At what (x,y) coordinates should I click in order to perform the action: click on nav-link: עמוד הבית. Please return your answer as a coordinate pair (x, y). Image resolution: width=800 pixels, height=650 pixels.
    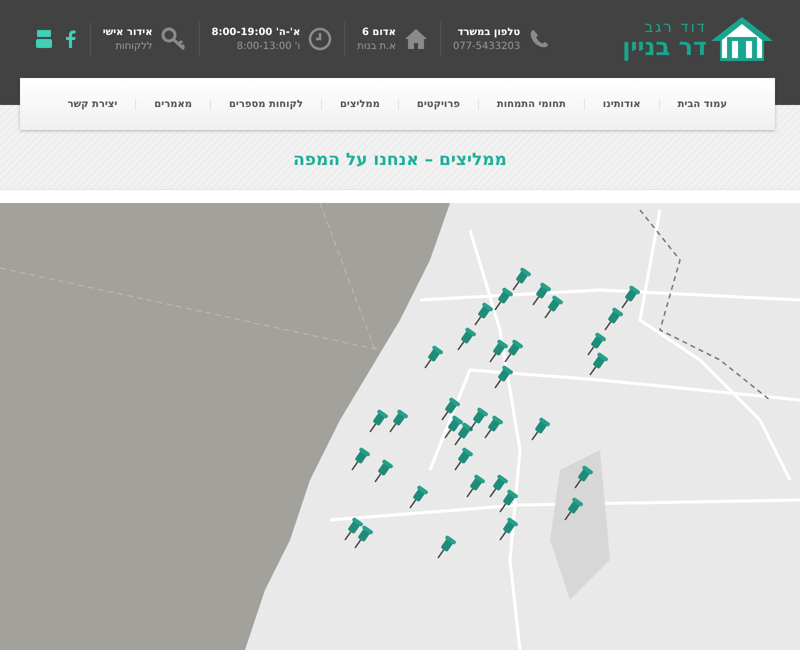
    Looking at the image, I should click on (701, 104).